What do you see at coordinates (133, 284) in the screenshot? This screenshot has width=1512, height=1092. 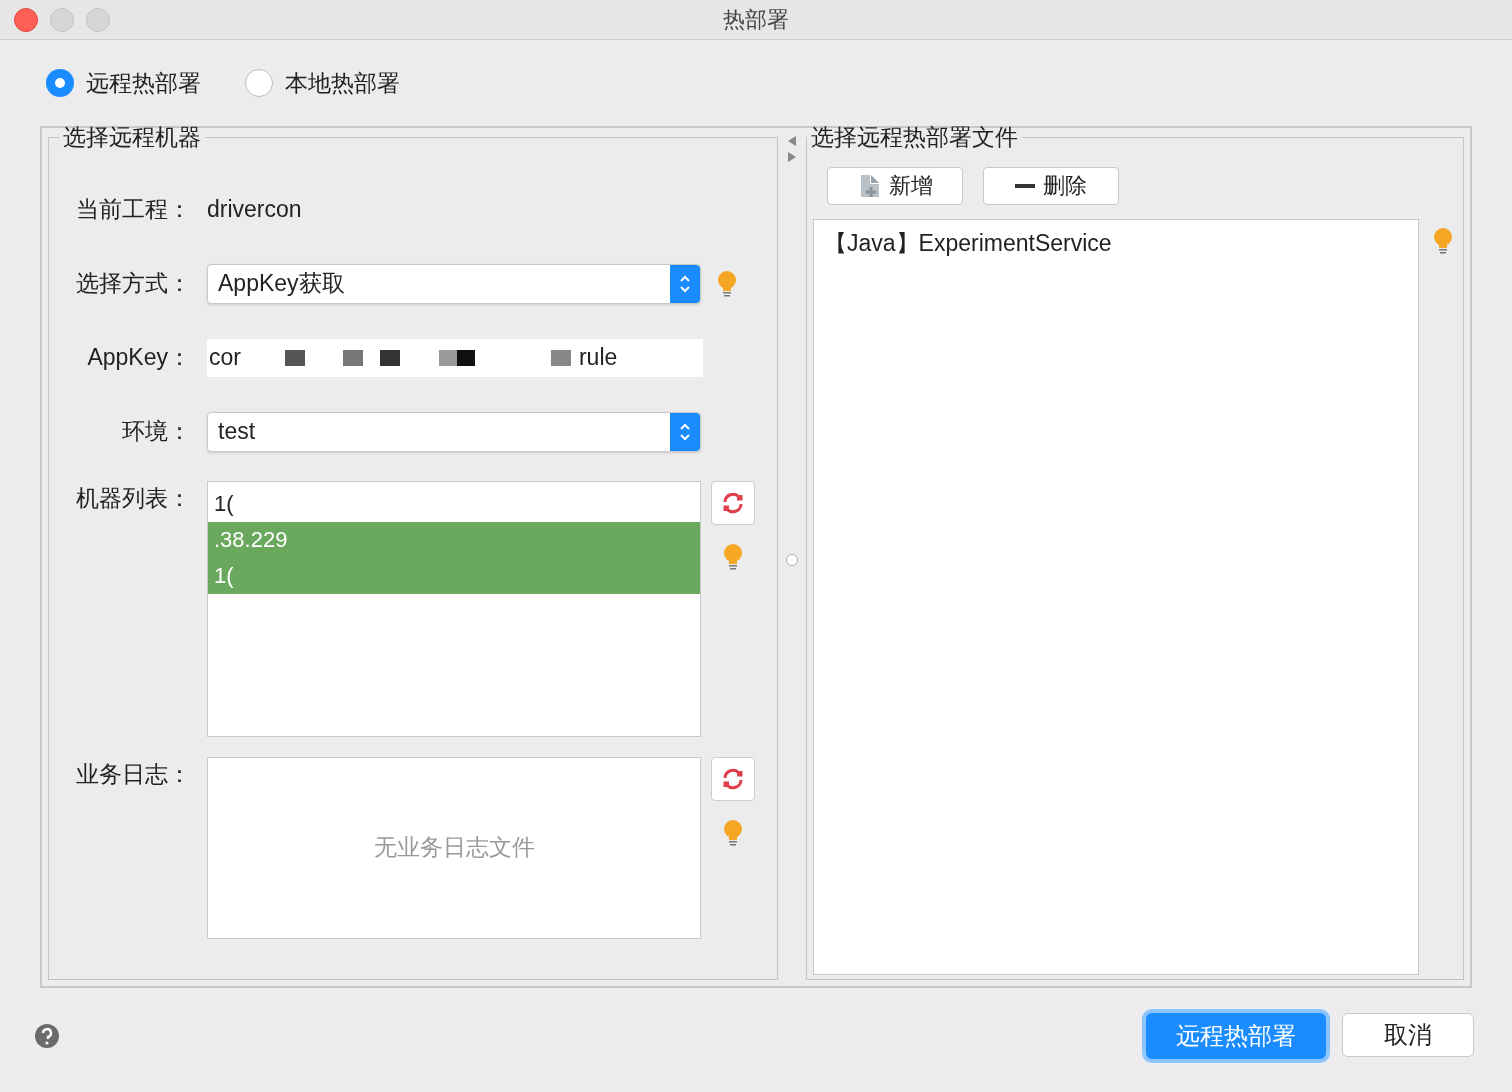 I see `field-label: 选择方式：` at bounding box center [133, 284].